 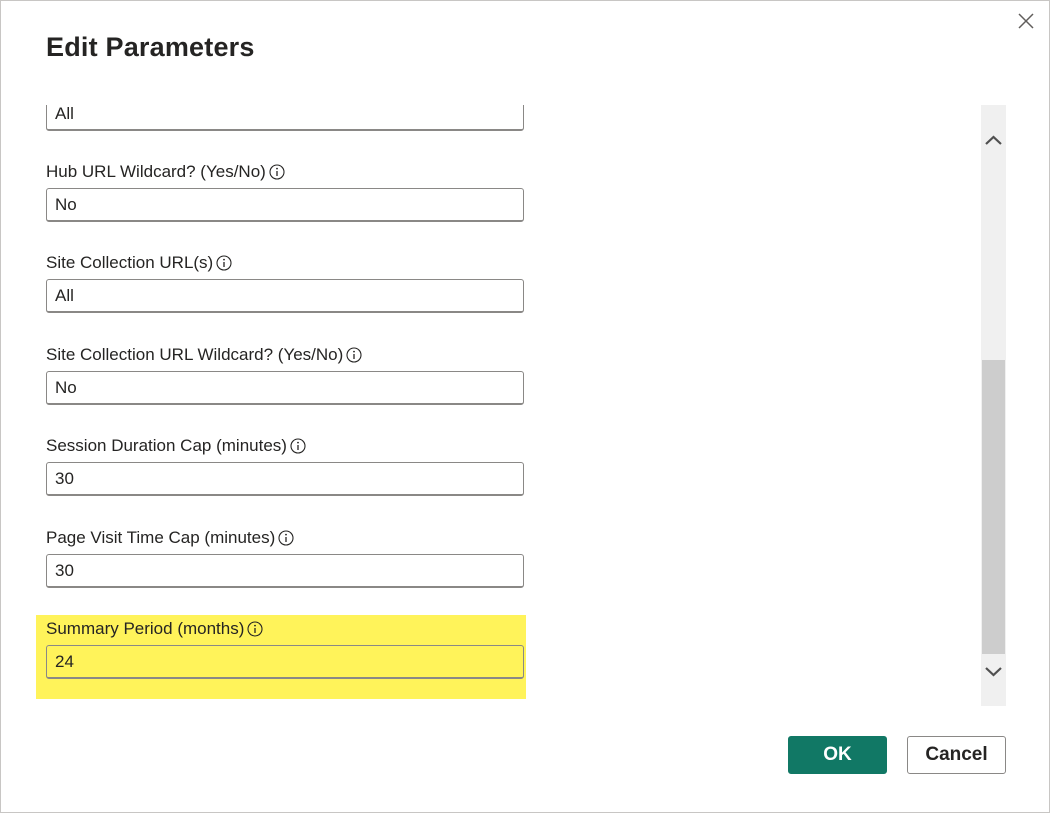 I want to click on close-icon, so click(x=1026, y=21).